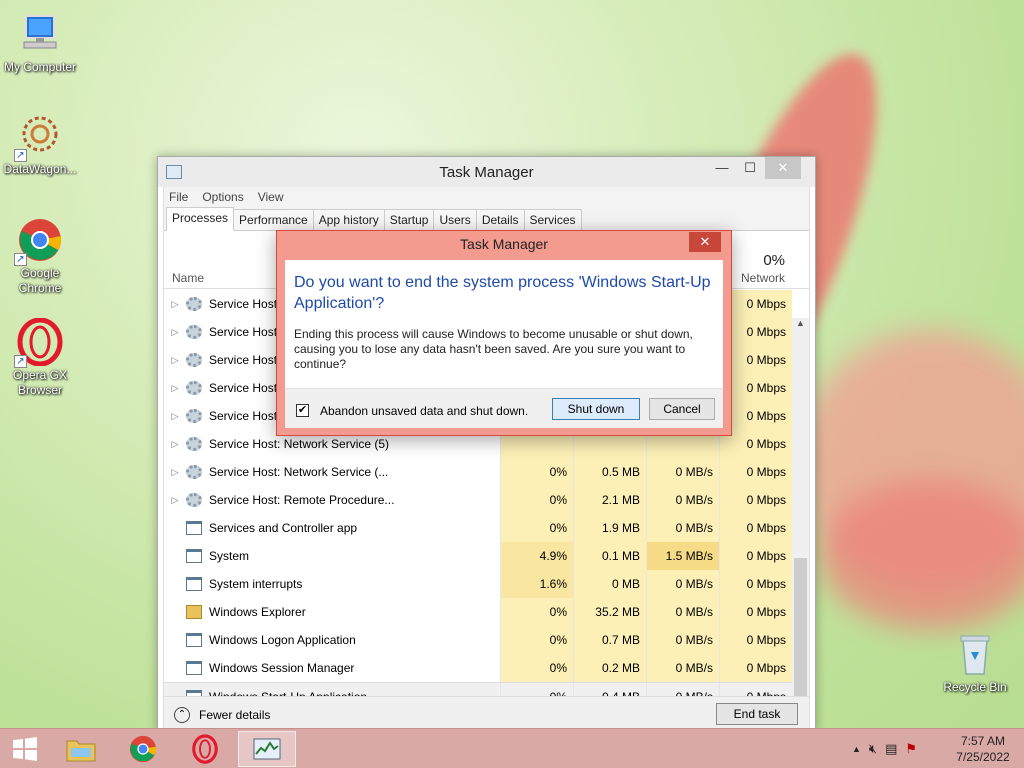 This screenshot has height=768, width=1024. I want to click on table-row: Windows Explorer 0% 35.2 MB 0 MB/s 0 Mbps, so click(478, 612).